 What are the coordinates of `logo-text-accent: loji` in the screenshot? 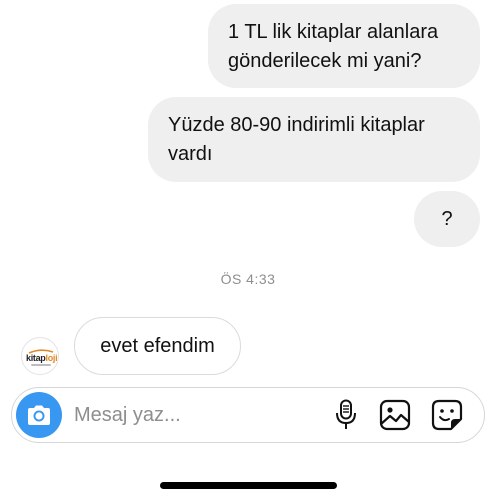 It's located at (51, 358).